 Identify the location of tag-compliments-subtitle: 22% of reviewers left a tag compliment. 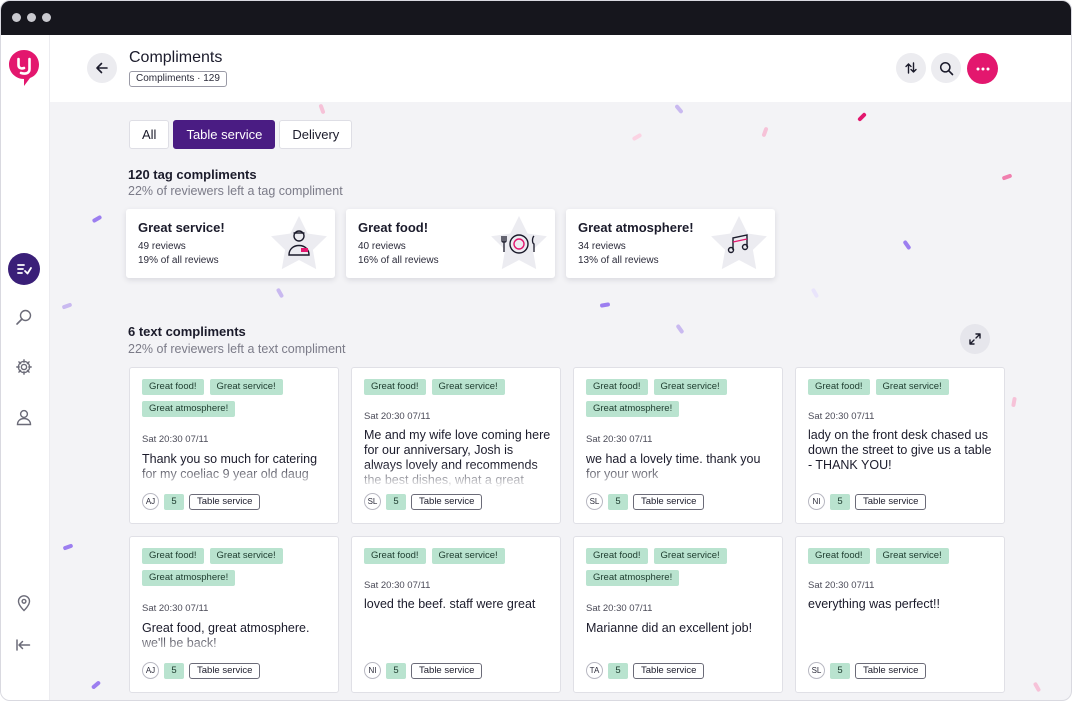
(235, 191).